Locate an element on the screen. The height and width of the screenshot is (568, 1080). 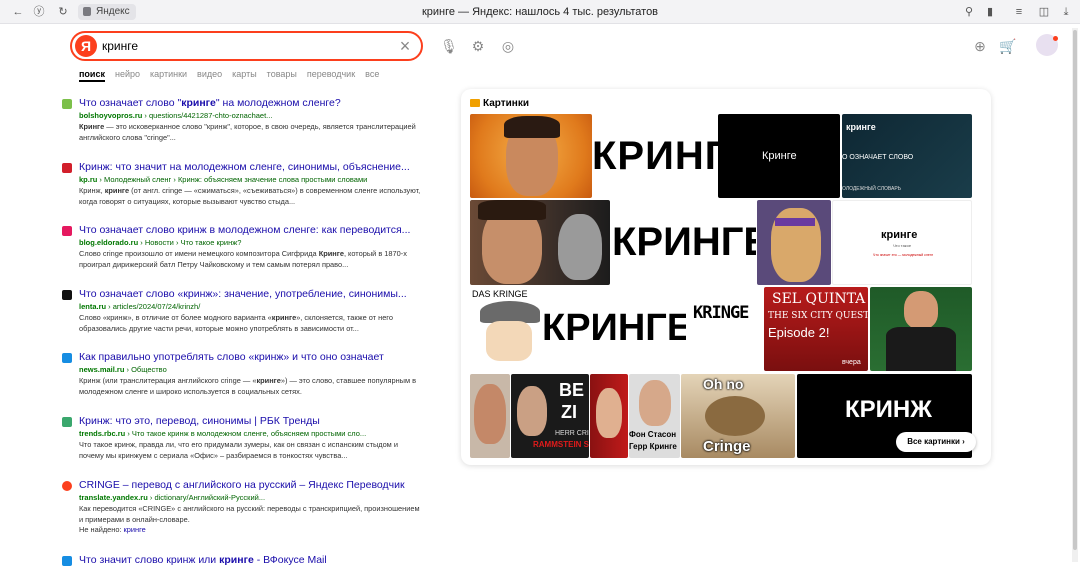
cart-icon: 🛒 is located at coordinates (1008, 46).